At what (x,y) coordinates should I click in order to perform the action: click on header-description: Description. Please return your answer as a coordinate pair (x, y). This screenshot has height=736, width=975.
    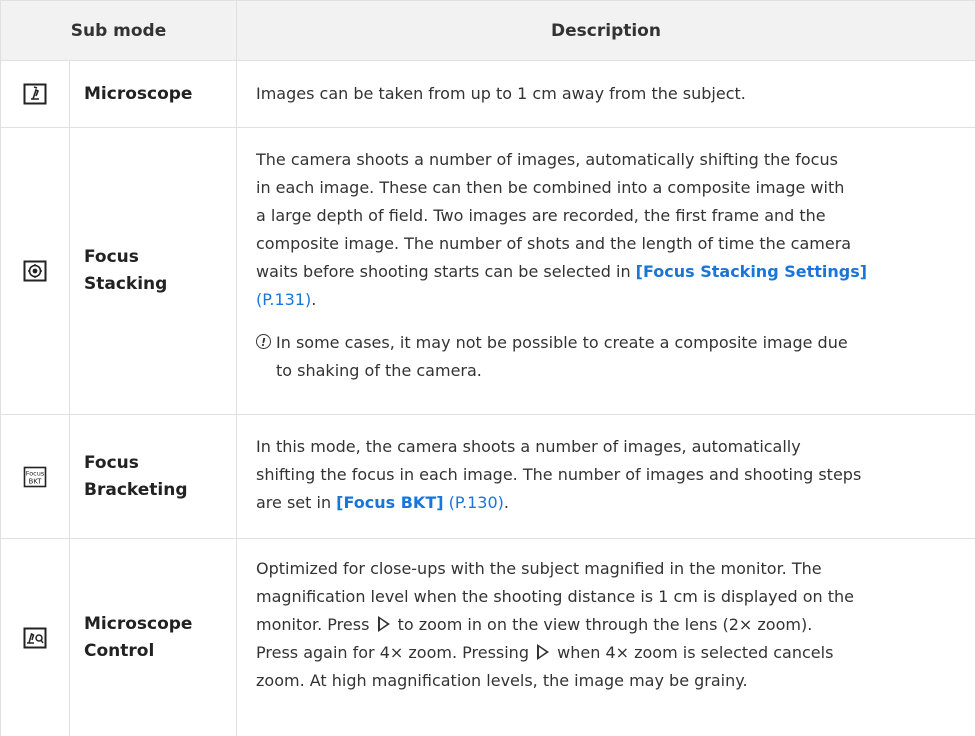
    Looking at the image, I should click on (606, 31).